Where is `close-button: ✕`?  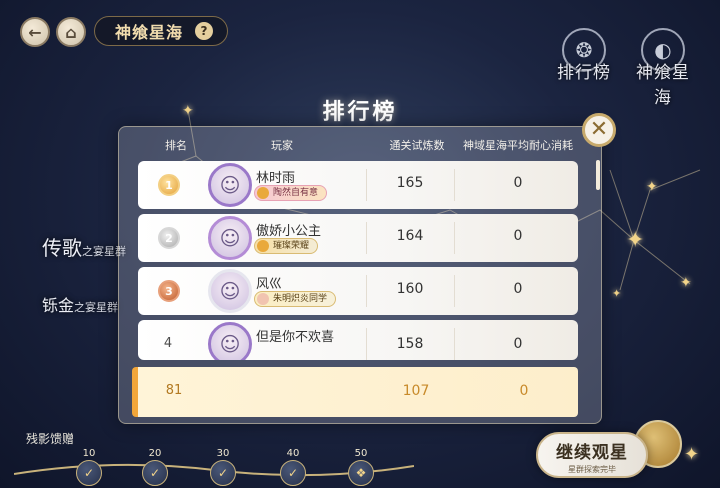
close-button: ✕ is located at coordinates (599, 130).